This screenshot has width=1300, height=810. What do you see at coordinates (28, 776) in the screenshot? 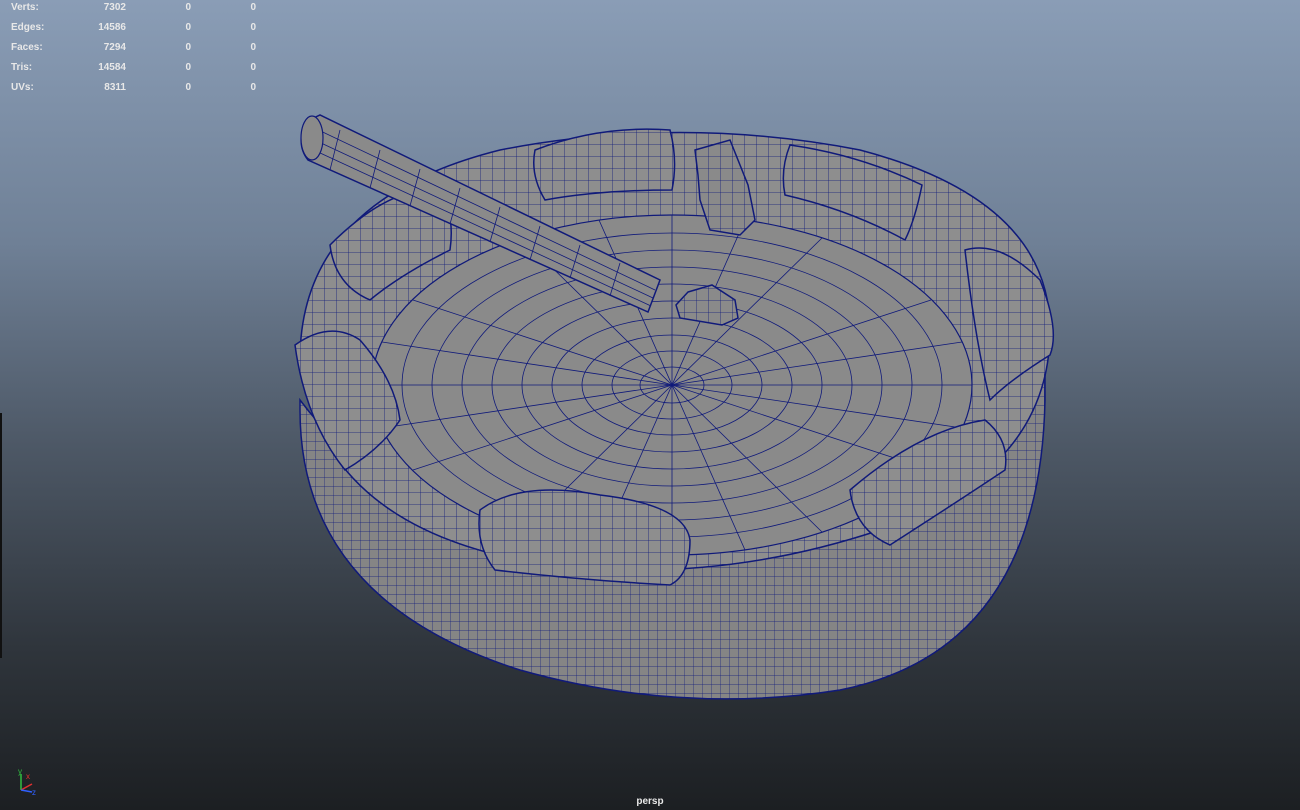
I see `axis-x-label: x` at bounding box center [28, 776].